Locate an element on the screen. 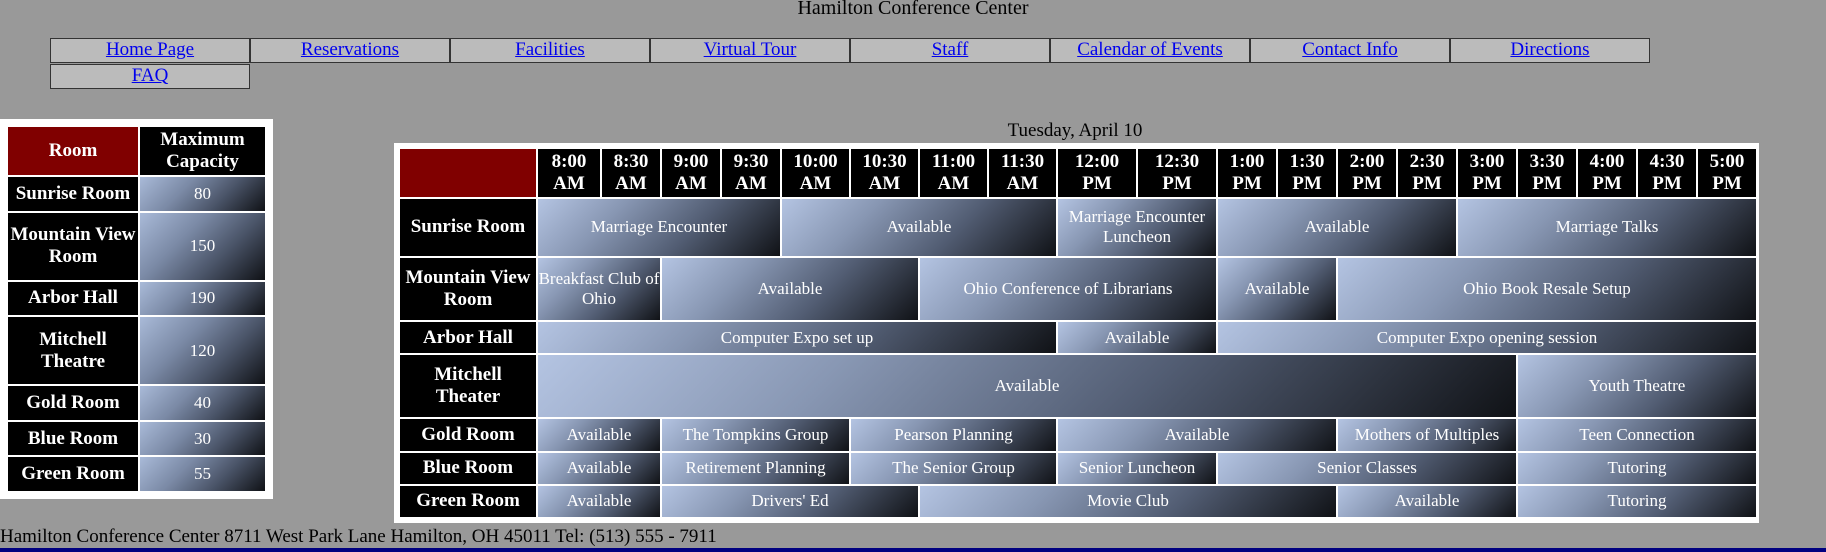 The width and height of the screenshot is (1826, 552). schedule-event-cell: Senior Classes is located at coordinates (1367, 468).